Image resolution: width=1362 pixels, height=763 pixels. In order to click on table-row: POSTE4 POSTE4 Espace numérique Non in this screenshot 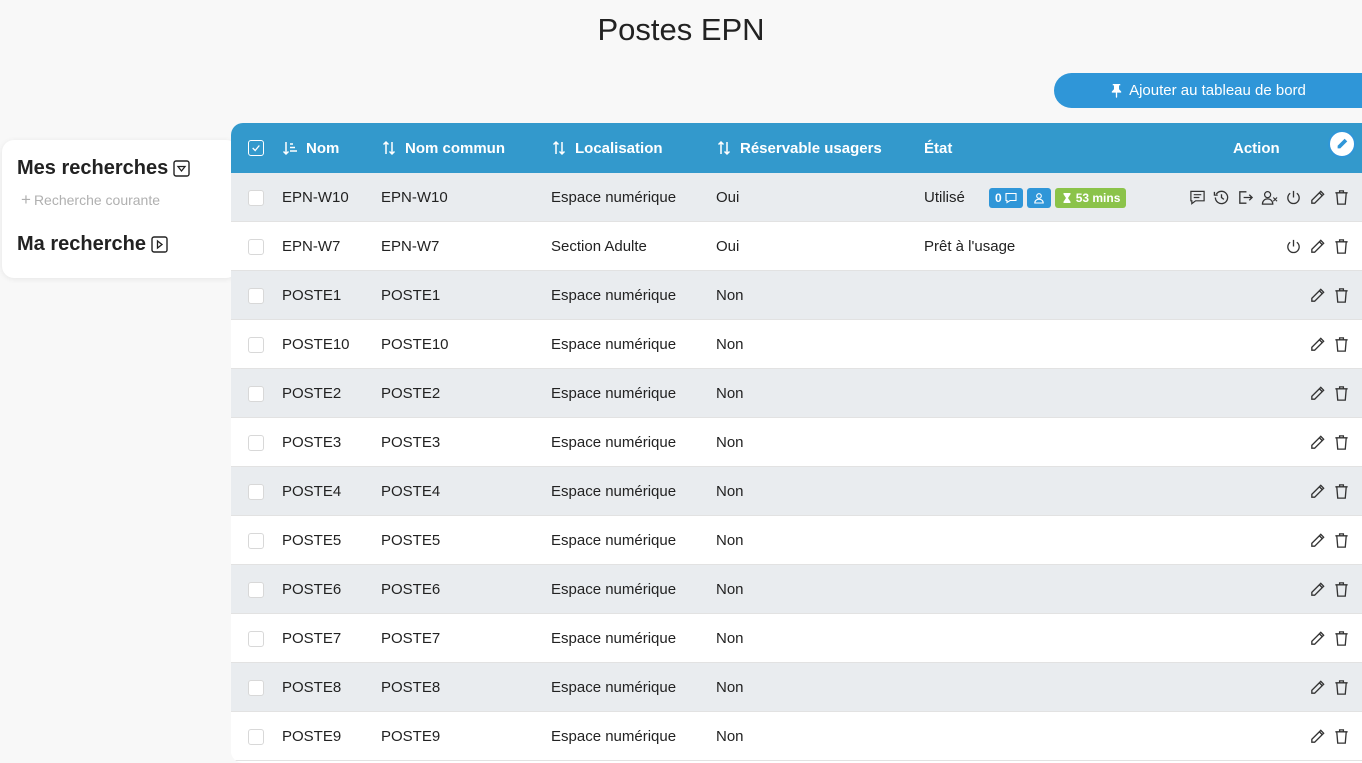, I will do `click(796, 491)`.